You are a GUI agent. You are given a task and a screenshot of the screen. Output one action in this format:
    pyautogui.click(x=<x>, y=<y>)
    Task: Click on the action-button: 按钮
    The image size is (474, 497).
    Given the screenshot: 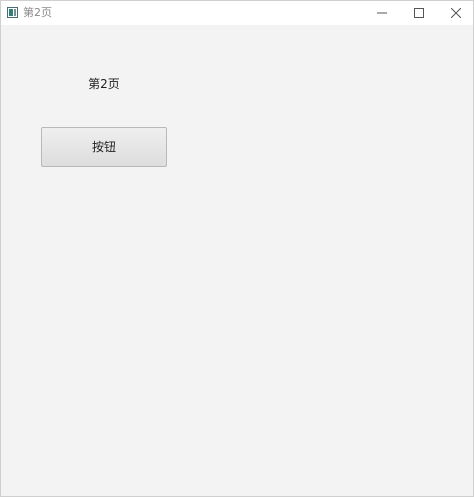 What is the action you would take?
    pyautogui.click(x=104, y=147)
    